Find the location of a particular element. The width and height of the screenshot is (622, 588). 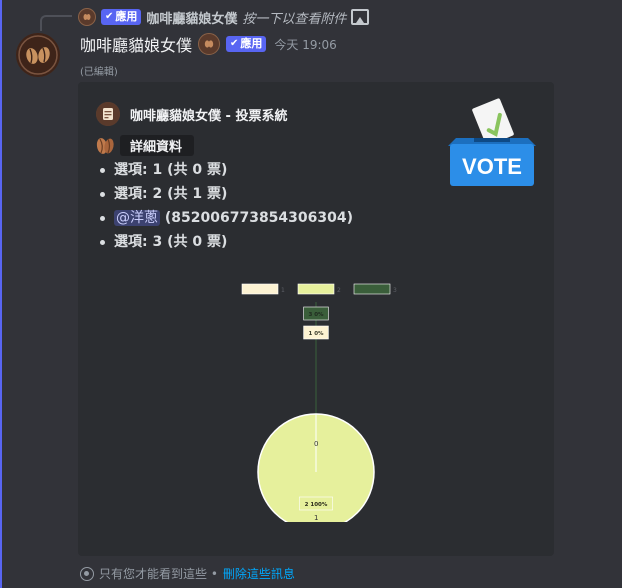

detail-section: 詳細資料 is located at coordinates (144, 145).